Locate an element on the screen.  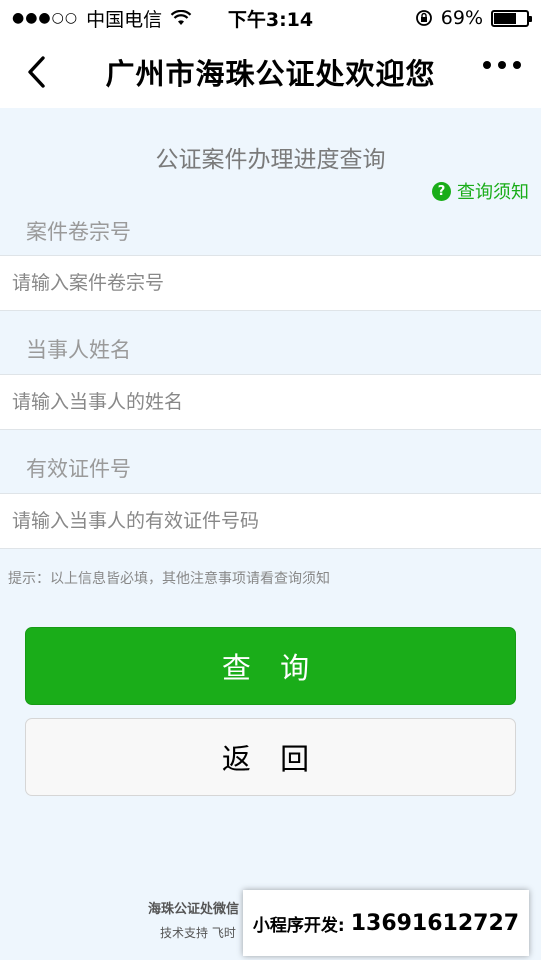
form-title: 公证案件办理进度查询 is located at coordinates (270, 160).